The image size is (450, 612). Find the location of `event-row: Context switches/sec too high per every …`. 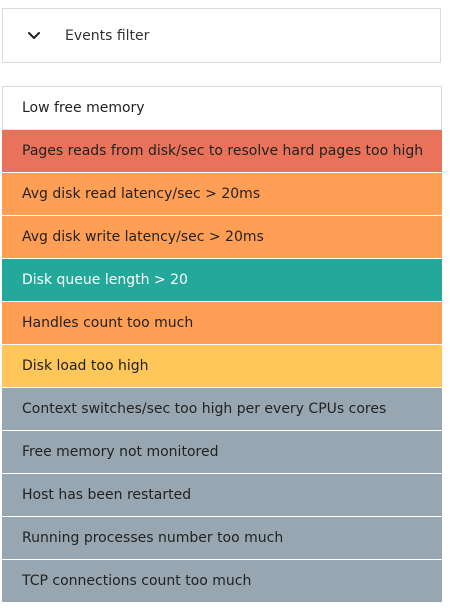

event-row: Context switches/sec too high per every … is located at coordinates (222, 409).